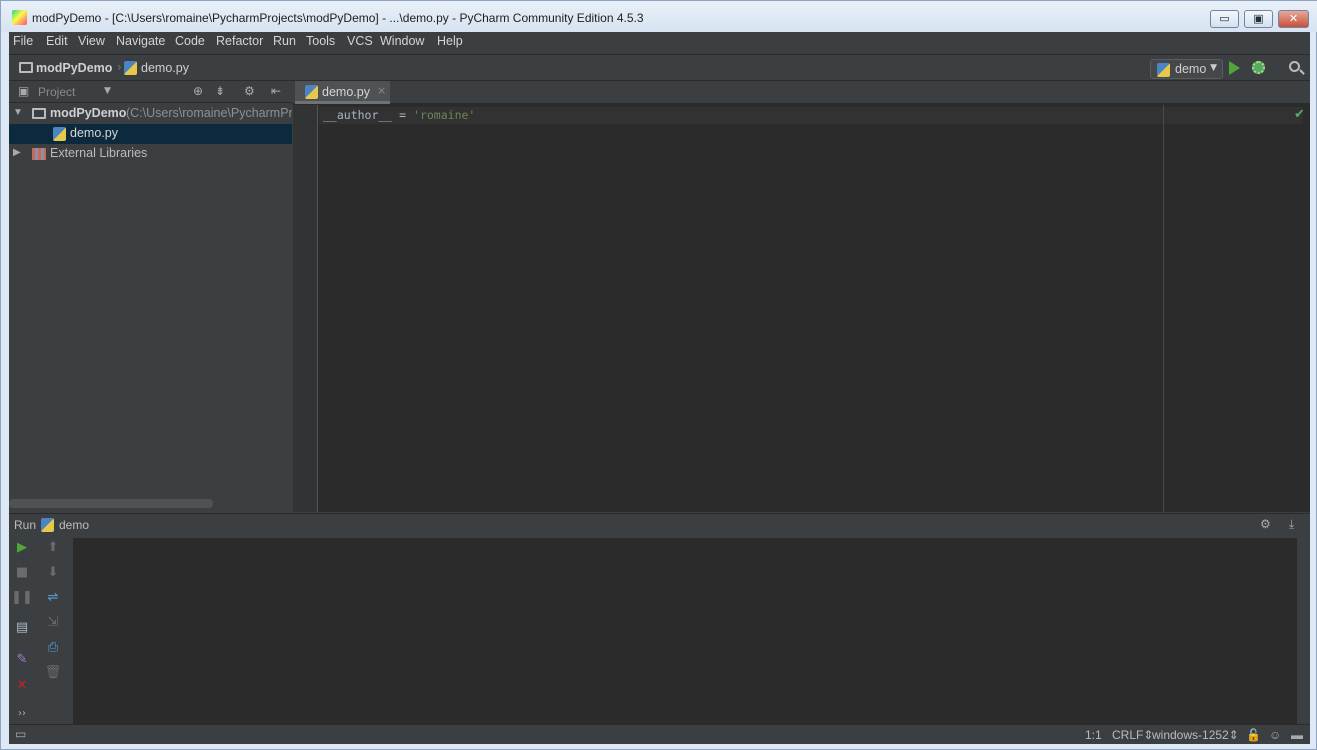 Image resolution: width=1317 pixels, height=750 pixels. I want to click on run-icon, so click(1234, 68).